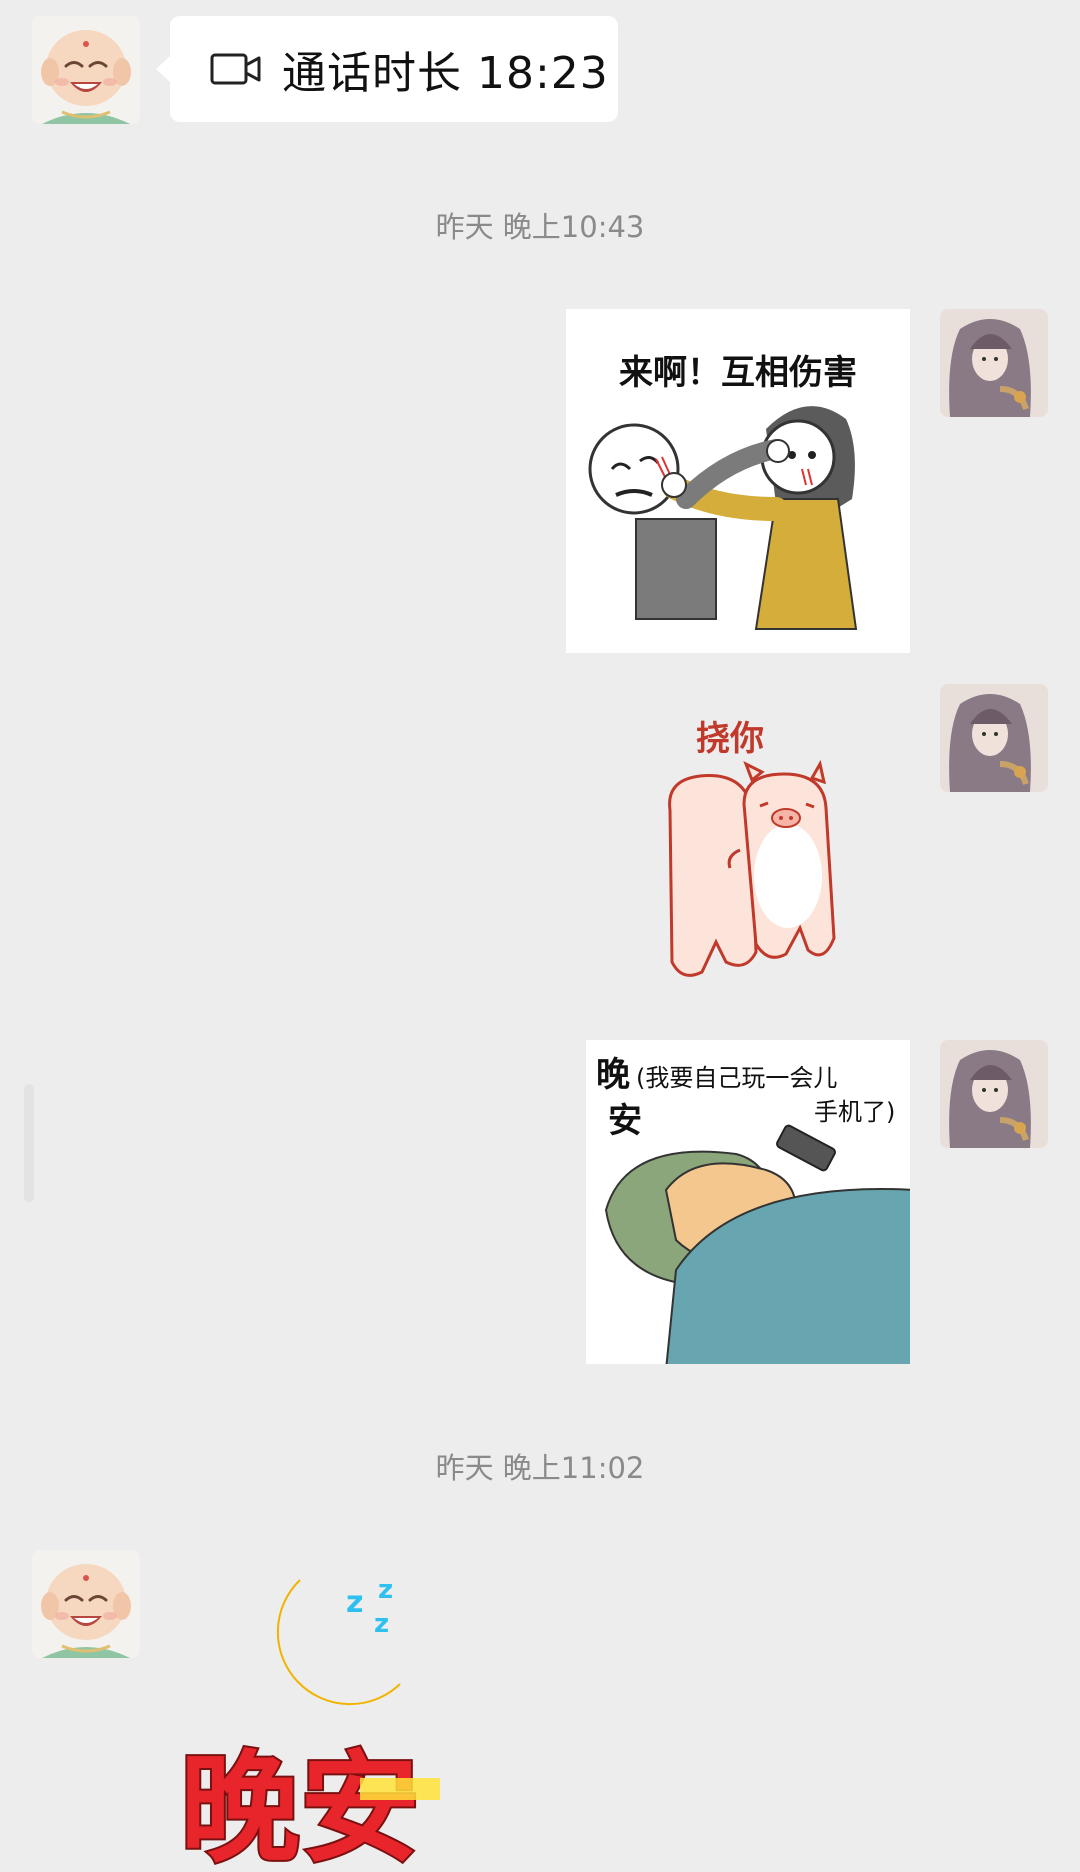  I want to click on sticker-message-goodnight: z z z 晚安, so click(340, 1716).